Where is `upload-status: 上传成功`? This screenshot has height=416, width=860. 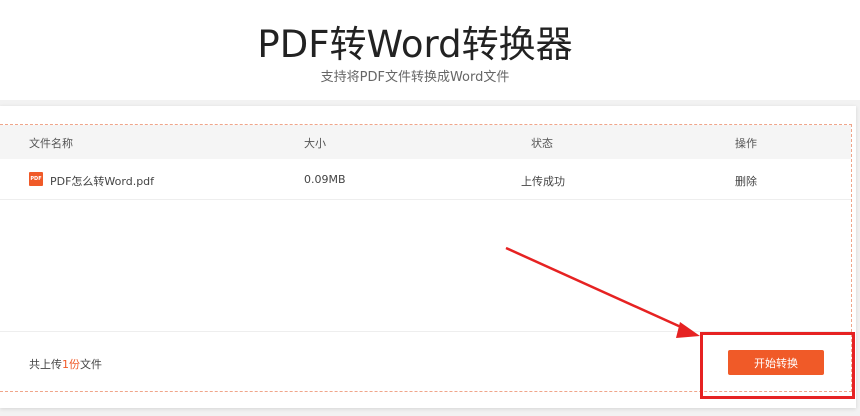 upload-status: 上传成功 is located at coordinates (543, 181).